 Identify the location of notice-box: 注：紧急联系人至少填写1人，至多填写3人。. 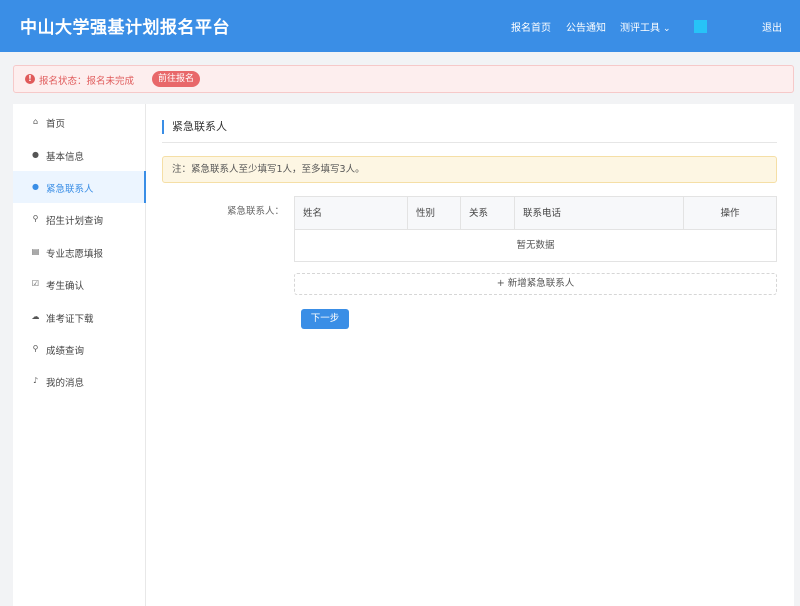
(469, 169).